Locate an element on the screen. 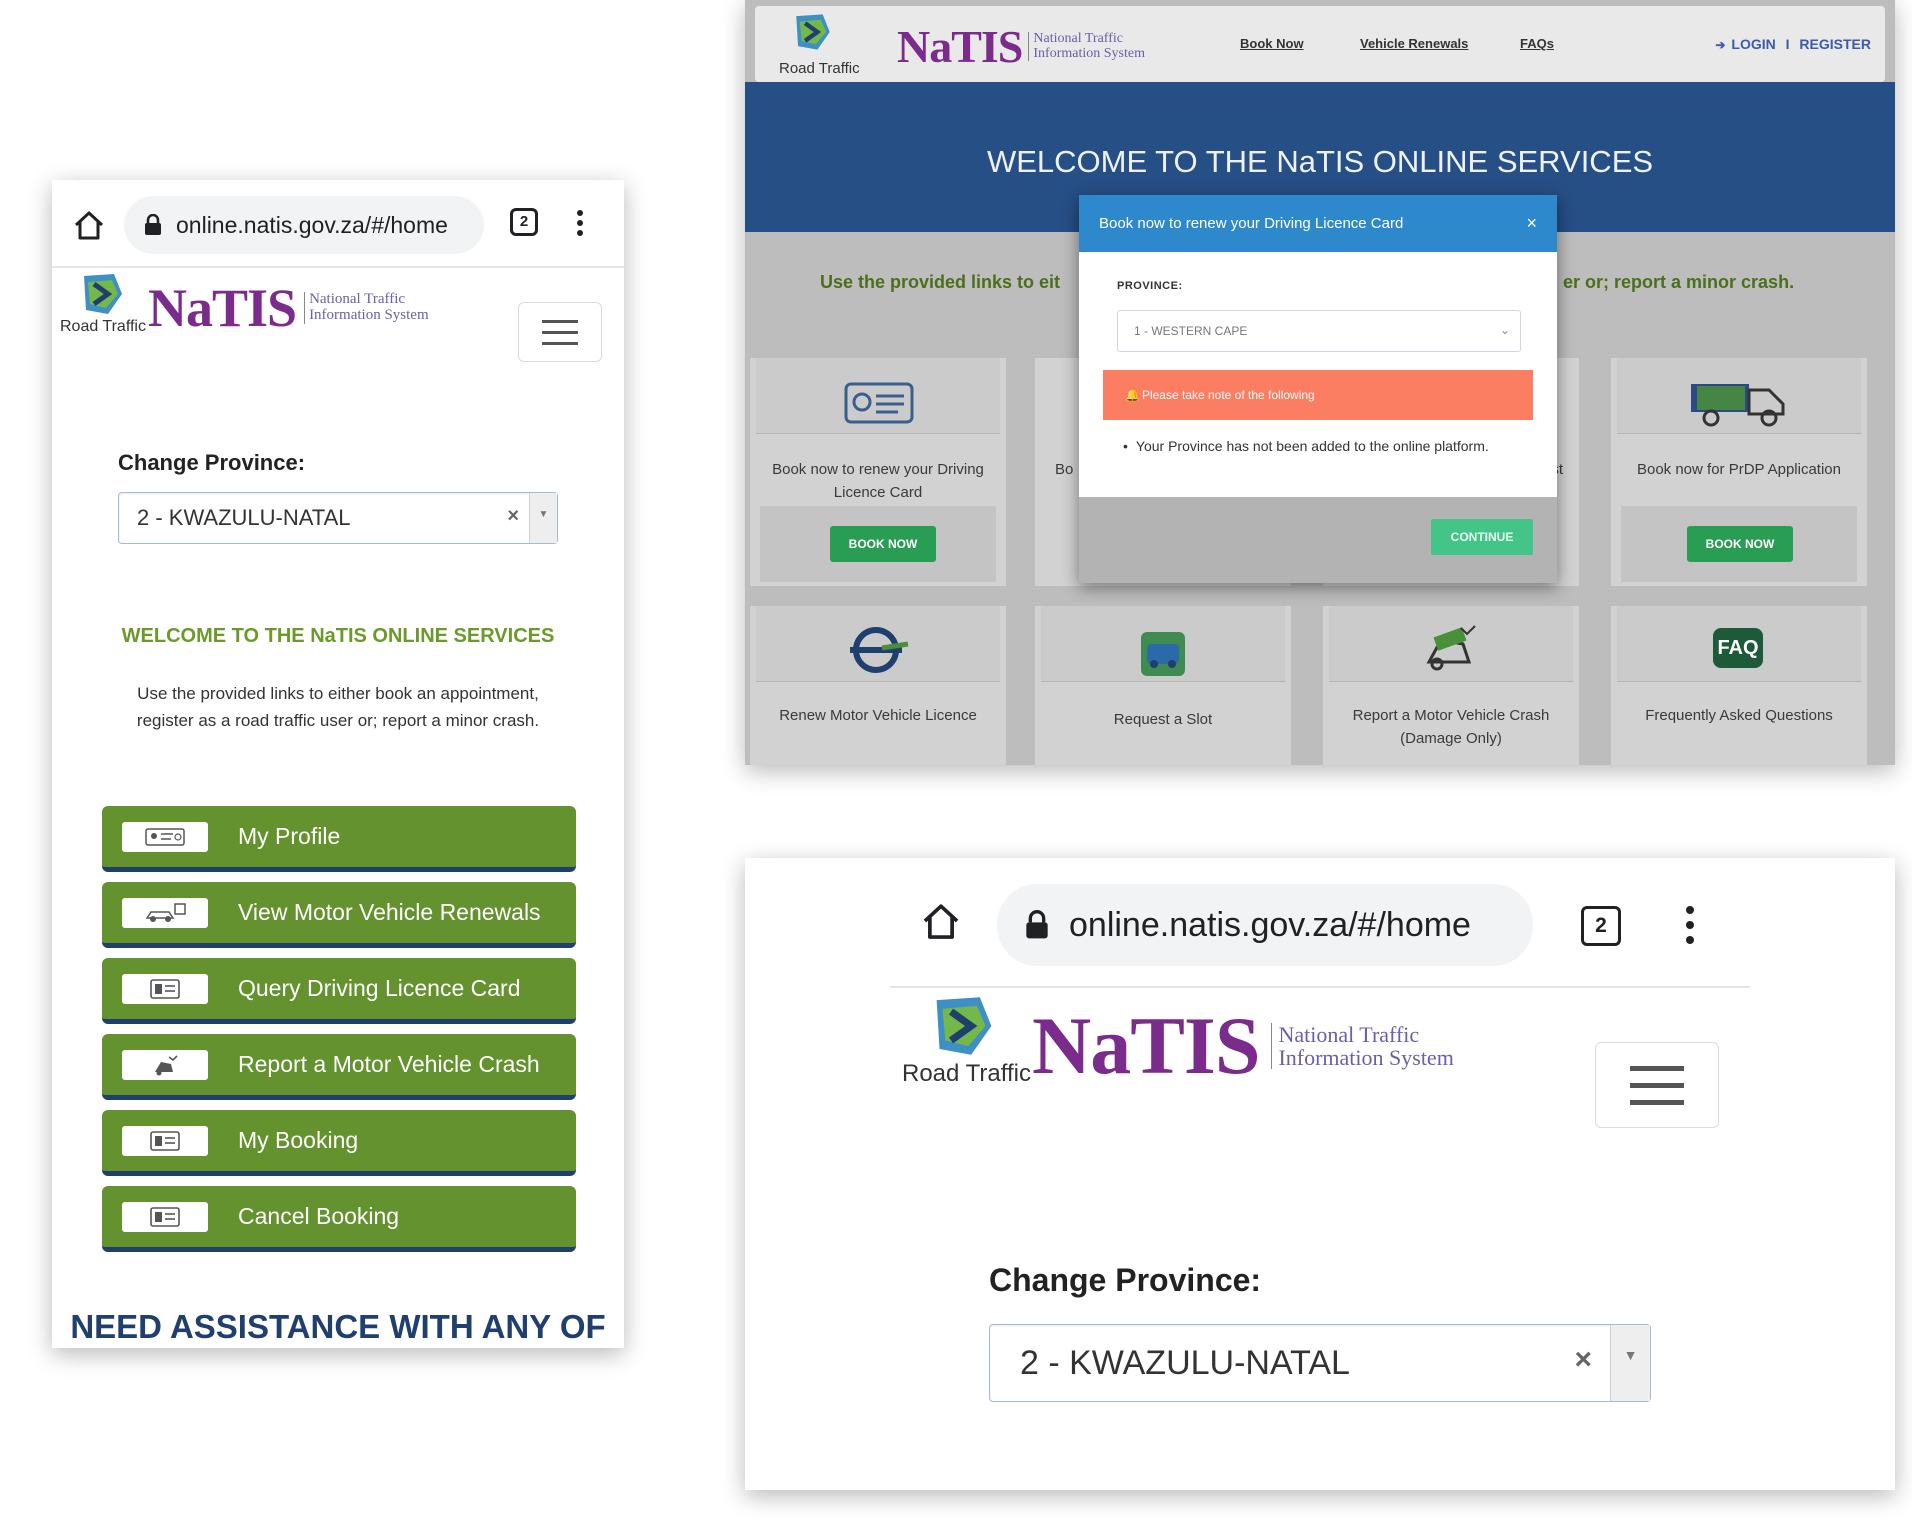 This screenshot has width=1912, height=1520. truck-icon is located at coordinates (1738, 405).